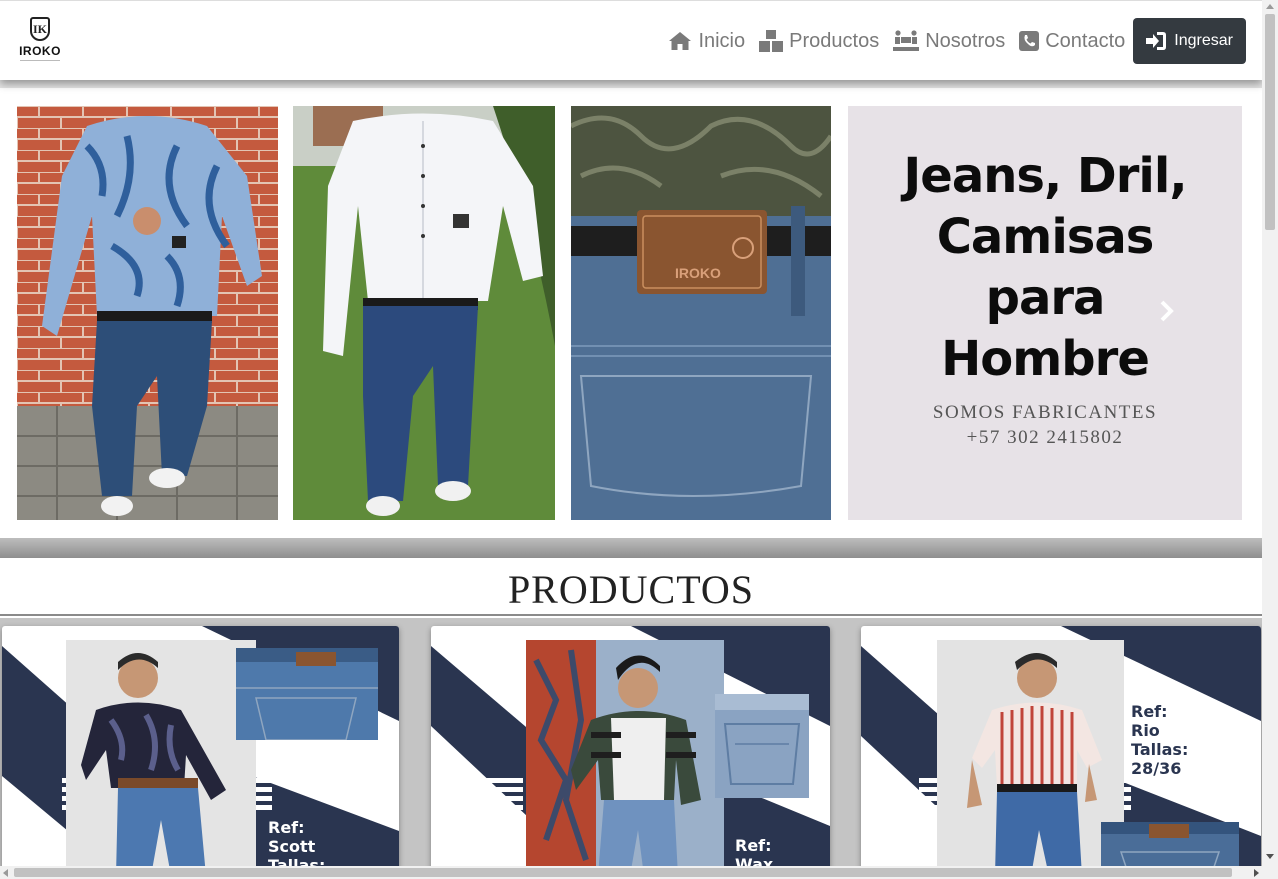  What do you see at coordinates (40, 51) in the screenshot?
I see `logo-text: IROKO` at bounding box center [40, 51].